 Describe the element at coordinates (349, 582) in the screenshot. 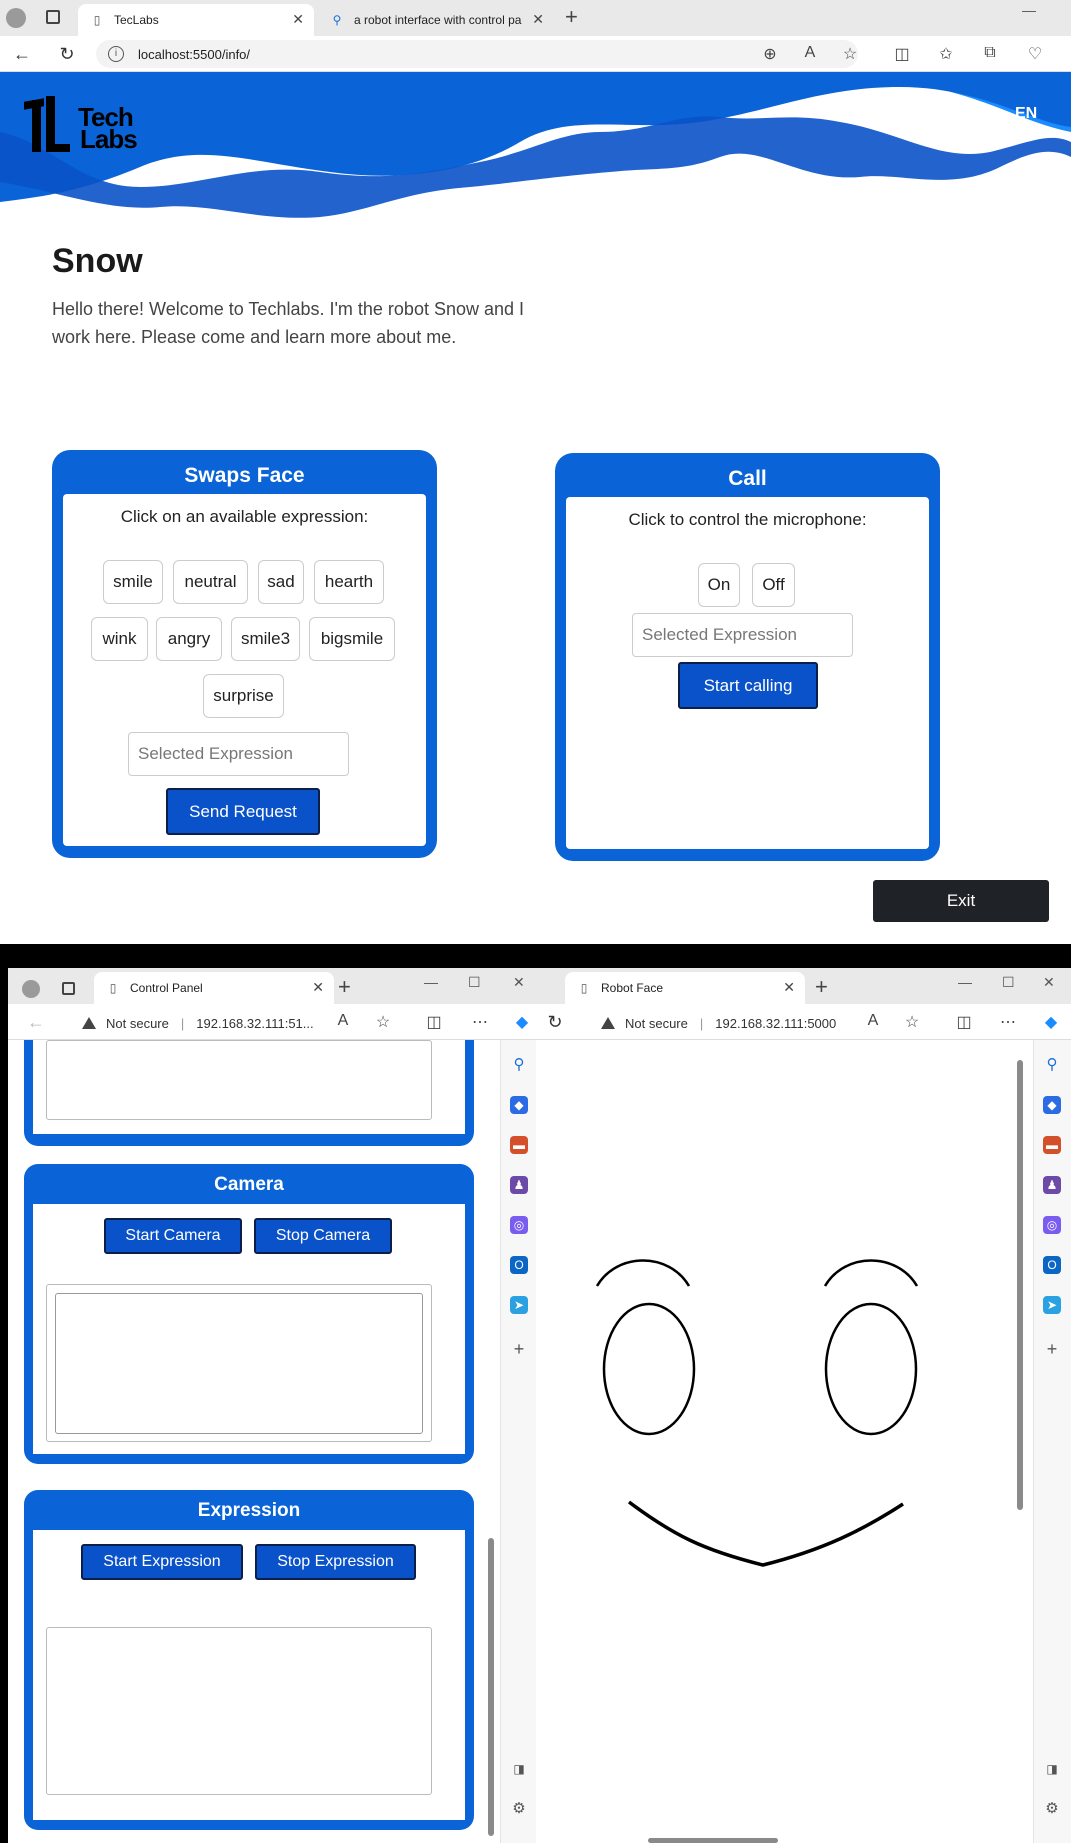

I see `expr-hearth-button: hearth` at that location.